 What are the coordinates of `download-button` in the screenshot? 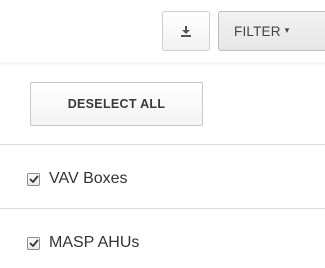 It's located at (186, 31).